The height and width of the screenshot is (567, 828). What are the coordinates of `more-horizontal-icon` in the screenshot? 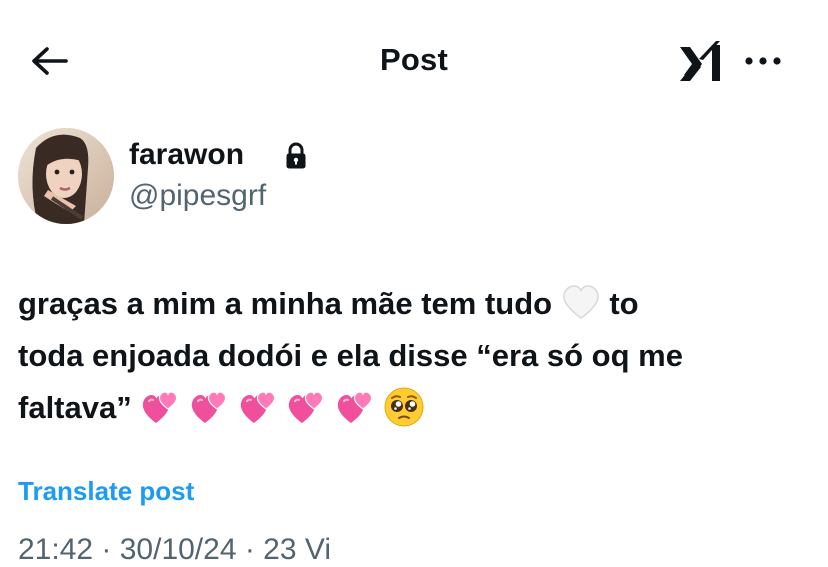 It's located at (763, 61).